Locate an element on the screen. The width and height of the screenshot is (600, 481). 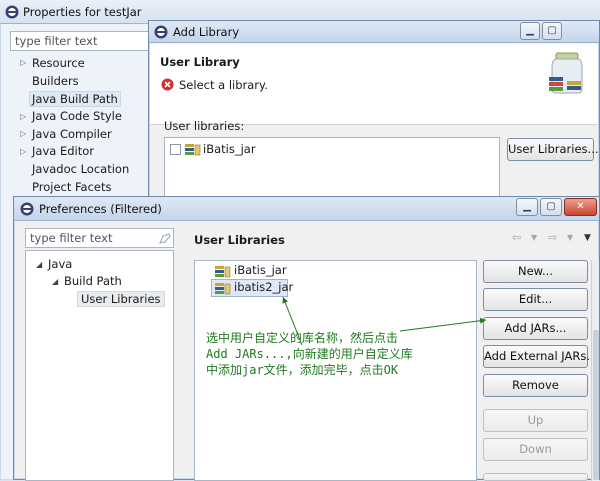
annotation-line-2: Add JARs...,向新建的用户自定义库 is located at coordinates (309, 354).